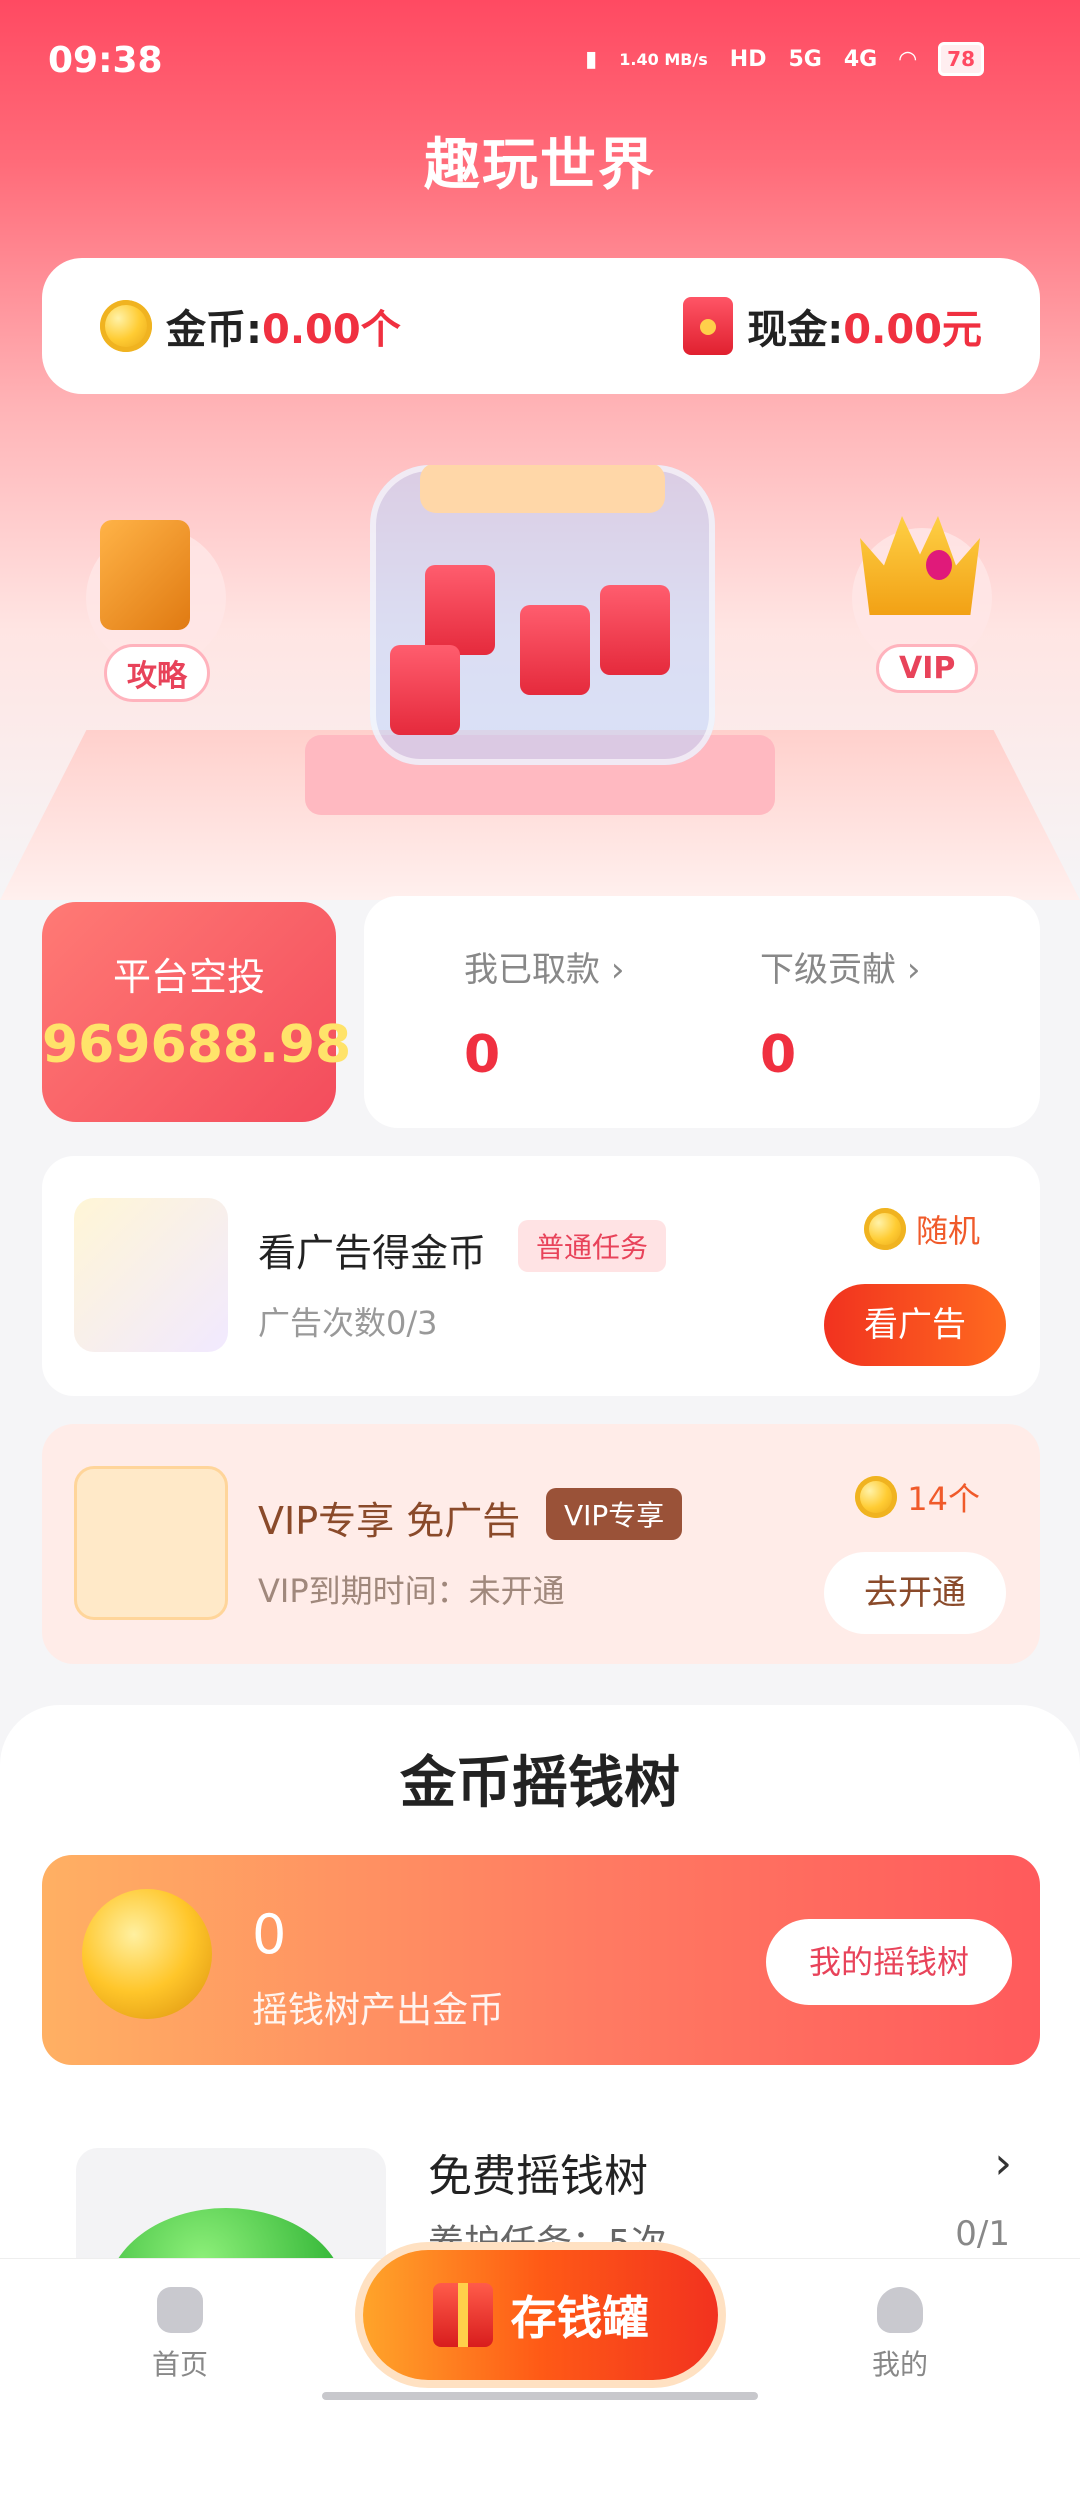 The width and height of the screenshot is (1080, 2505). Describe the element at coordinates (961, 59) in the screenshot. I see `battery-icon: 78` at that location.